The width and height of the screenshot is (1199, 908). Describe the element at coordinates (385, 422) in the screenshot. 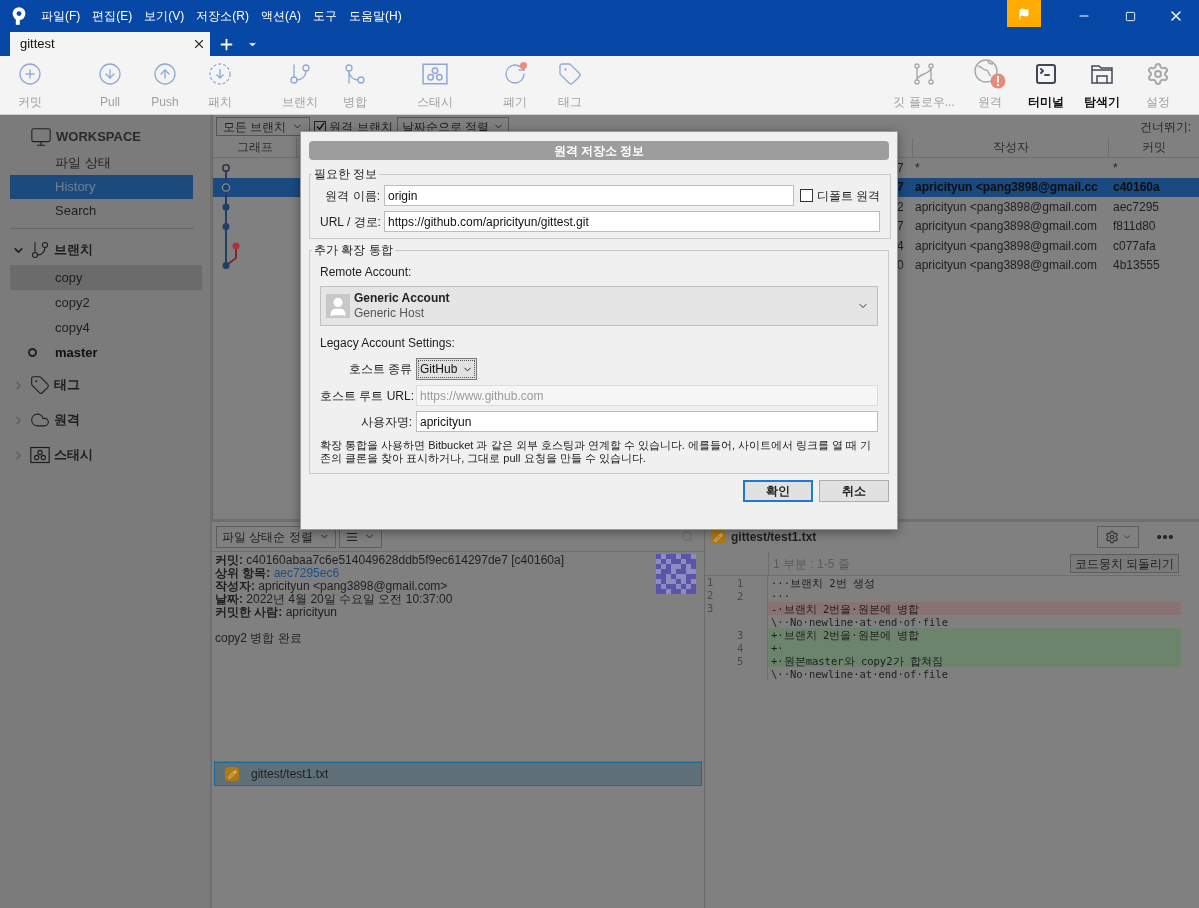

I see `field-label: 사용자명:` at that location.